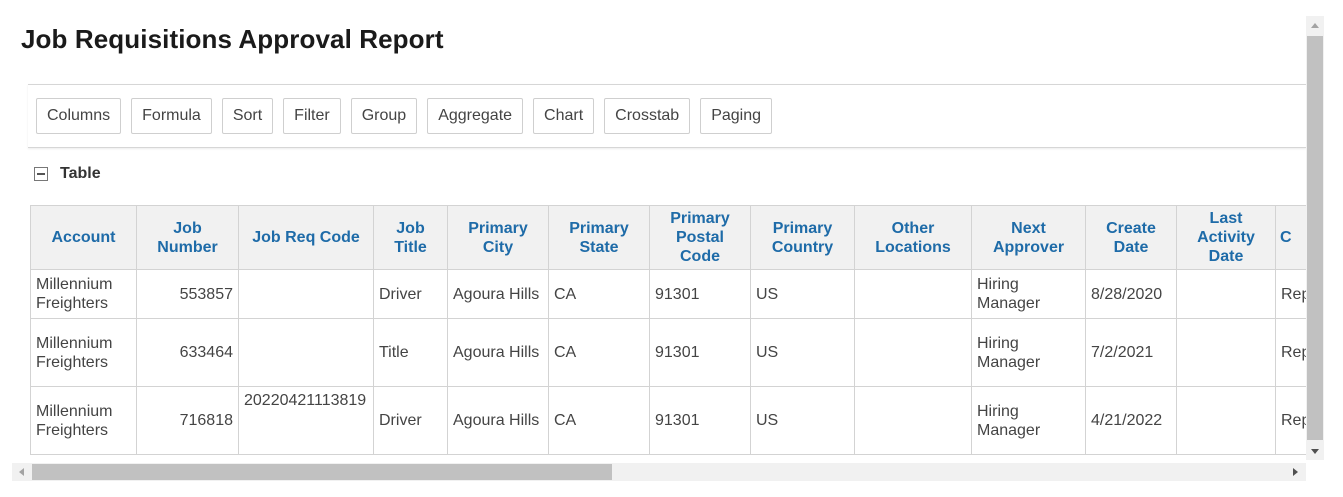 This screenshot has width=1343, height=497. I want to click on column-header-primary-city: Primary City, so click(498, 237).